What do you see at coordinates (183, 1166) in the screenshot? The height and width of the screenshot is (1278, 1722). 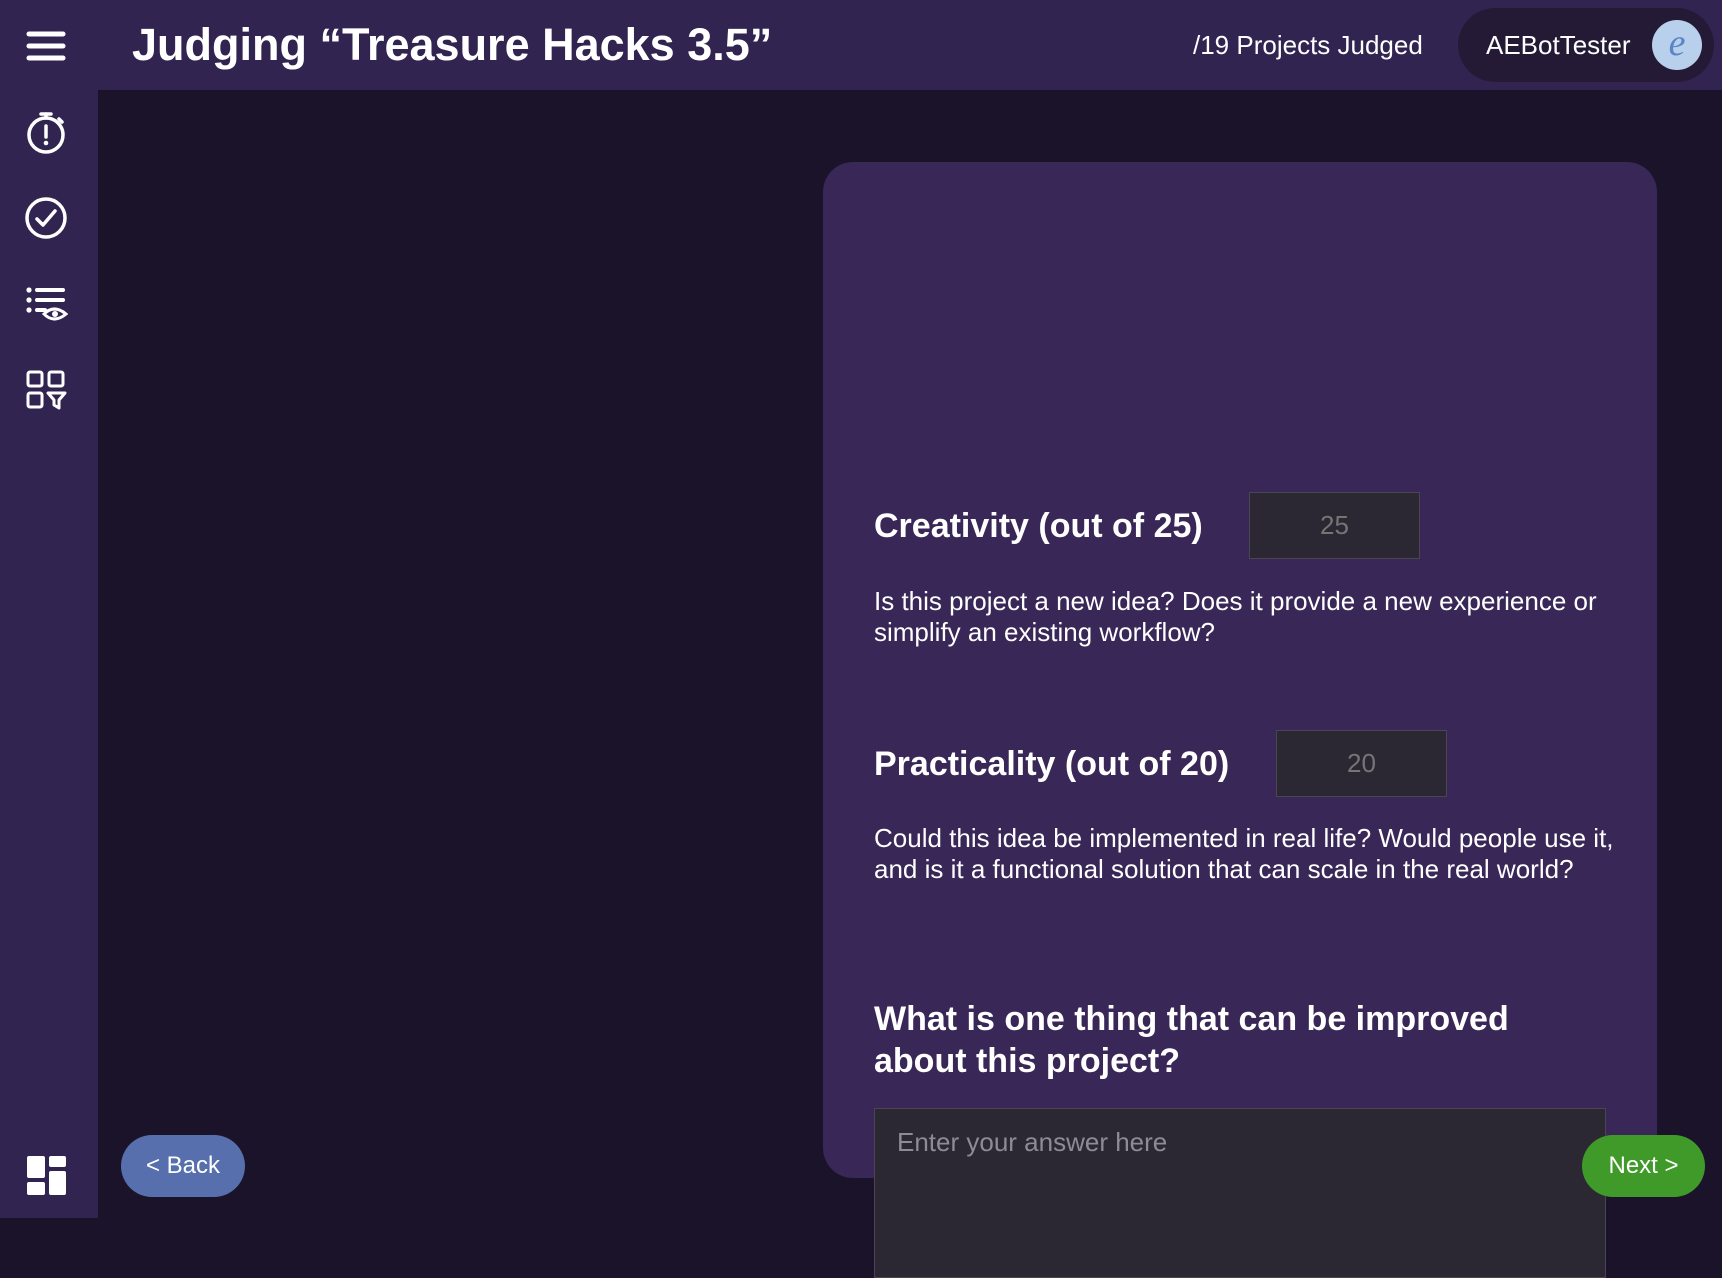 I see `back-button: < Back` at bounding box center [183, 1166].